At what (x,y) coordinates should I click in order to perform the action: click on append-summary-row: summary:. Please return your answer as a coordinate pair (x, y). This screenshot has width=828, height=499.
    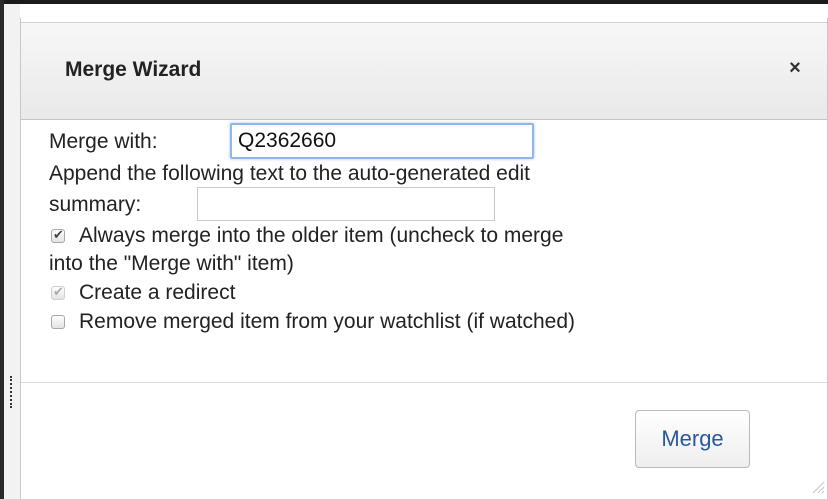
    Looking at the image, I should click on (429, 204).